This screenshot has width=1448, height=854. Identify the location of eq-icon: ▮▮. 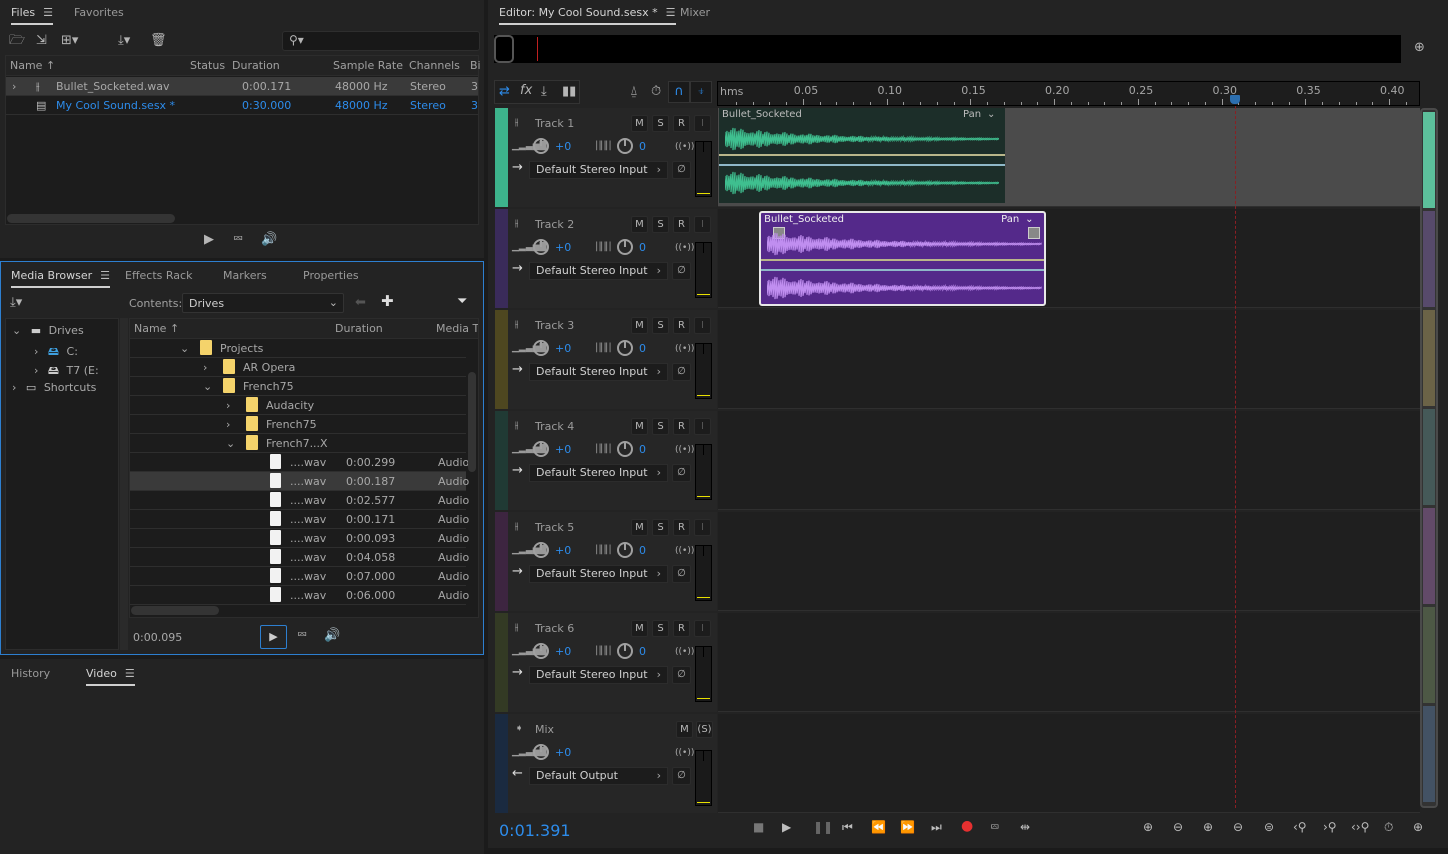
(569, 91).